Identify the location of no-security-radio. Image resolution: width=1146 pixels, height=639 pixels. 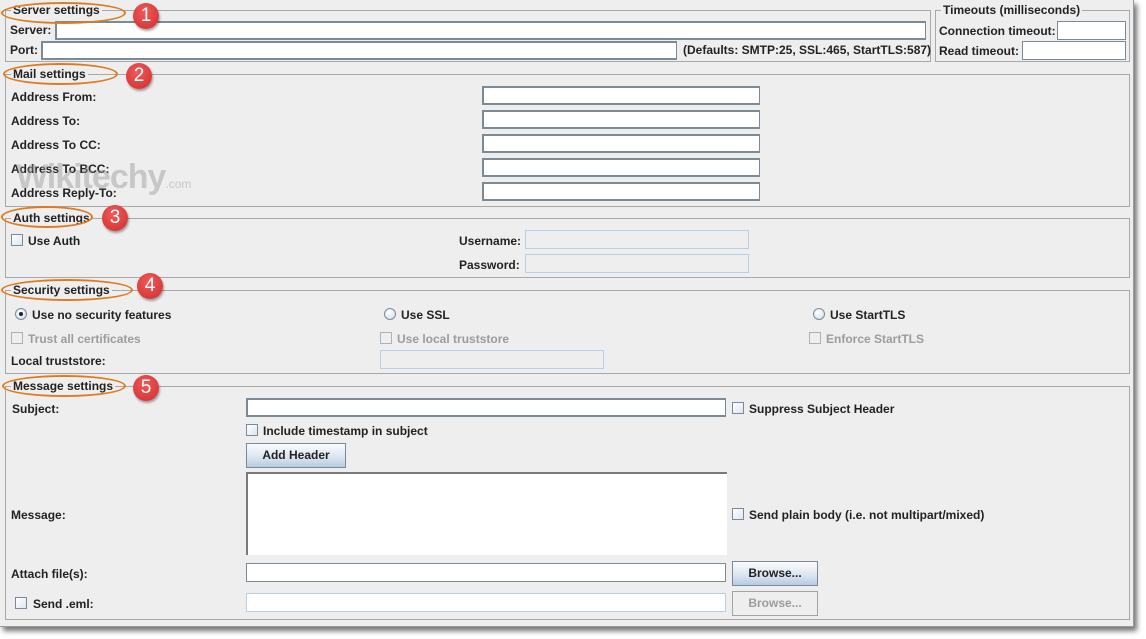
(21, 314).